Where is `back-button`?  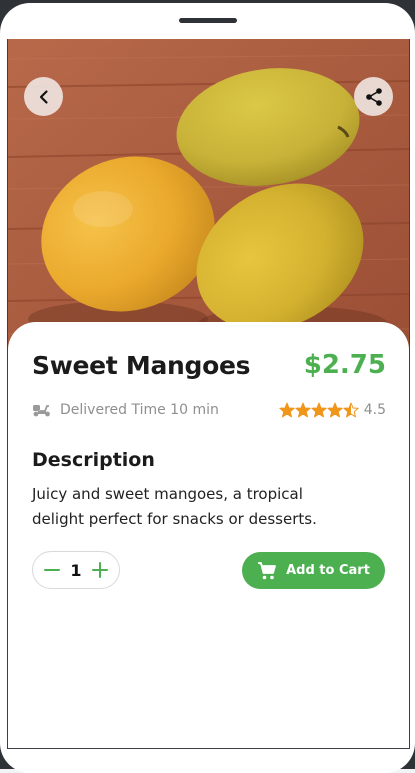
back-button is located at coordinates (43, 96).